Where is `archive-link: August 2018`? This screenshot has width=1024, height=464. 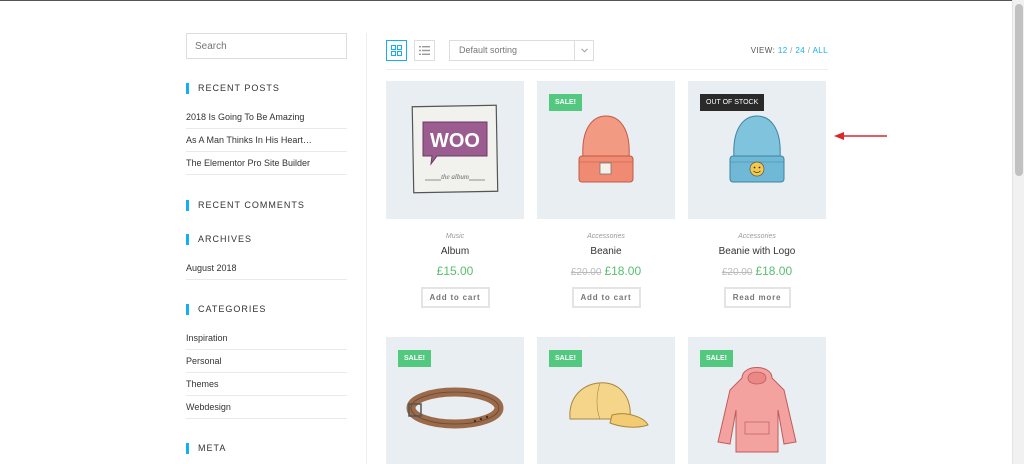
archive-link: August 2018 is located at coordinates (266, 268).